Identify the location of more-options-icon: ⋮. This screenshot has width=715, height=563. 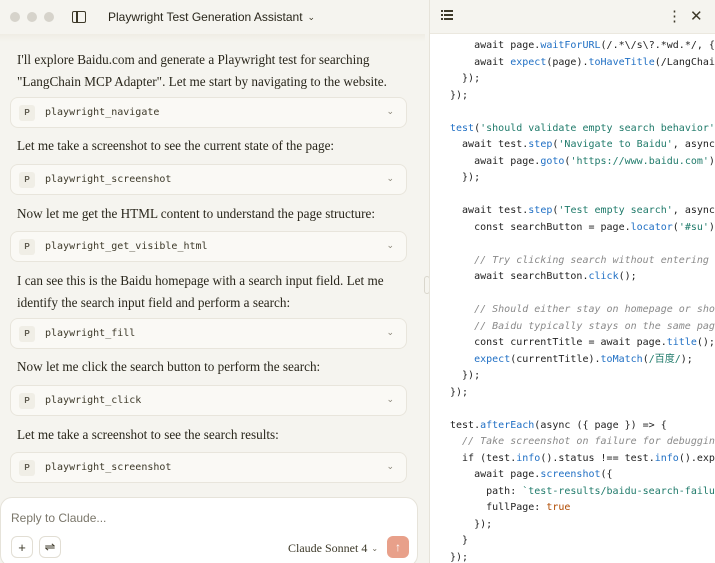
(674, 16).